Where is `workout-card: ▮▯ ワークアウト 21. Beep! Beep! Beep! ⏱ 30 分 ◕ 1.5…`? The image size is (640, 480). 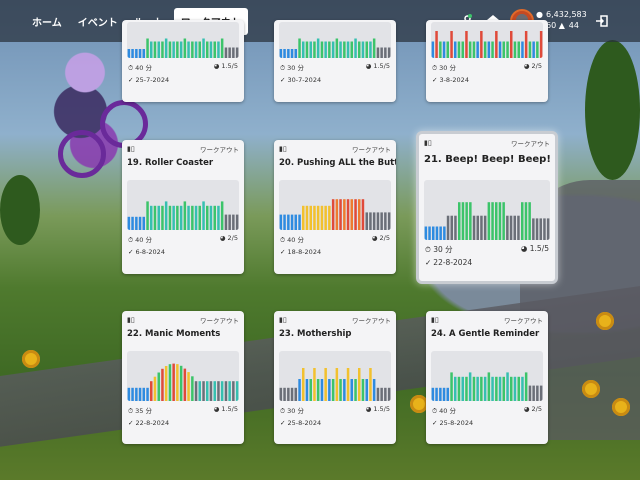
workout-card: ▮▯ ワークアウト 21. Beep! Beep! Beep! ⏱ 30 分 ◕ 1.5… is located at coordinates (487, 207).